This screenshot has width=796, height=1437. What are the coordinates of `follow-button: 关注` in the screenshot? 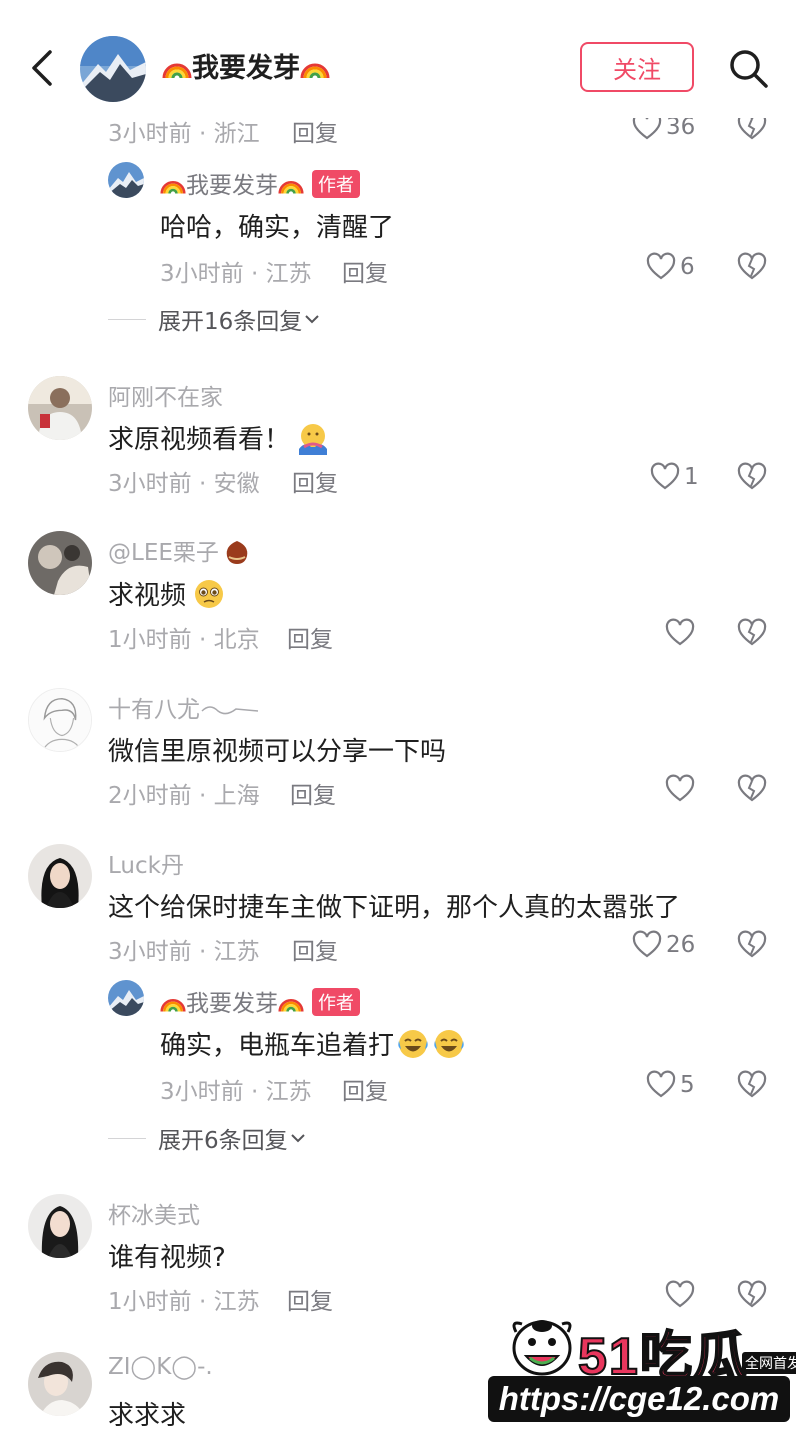 It's located at (637, 67).